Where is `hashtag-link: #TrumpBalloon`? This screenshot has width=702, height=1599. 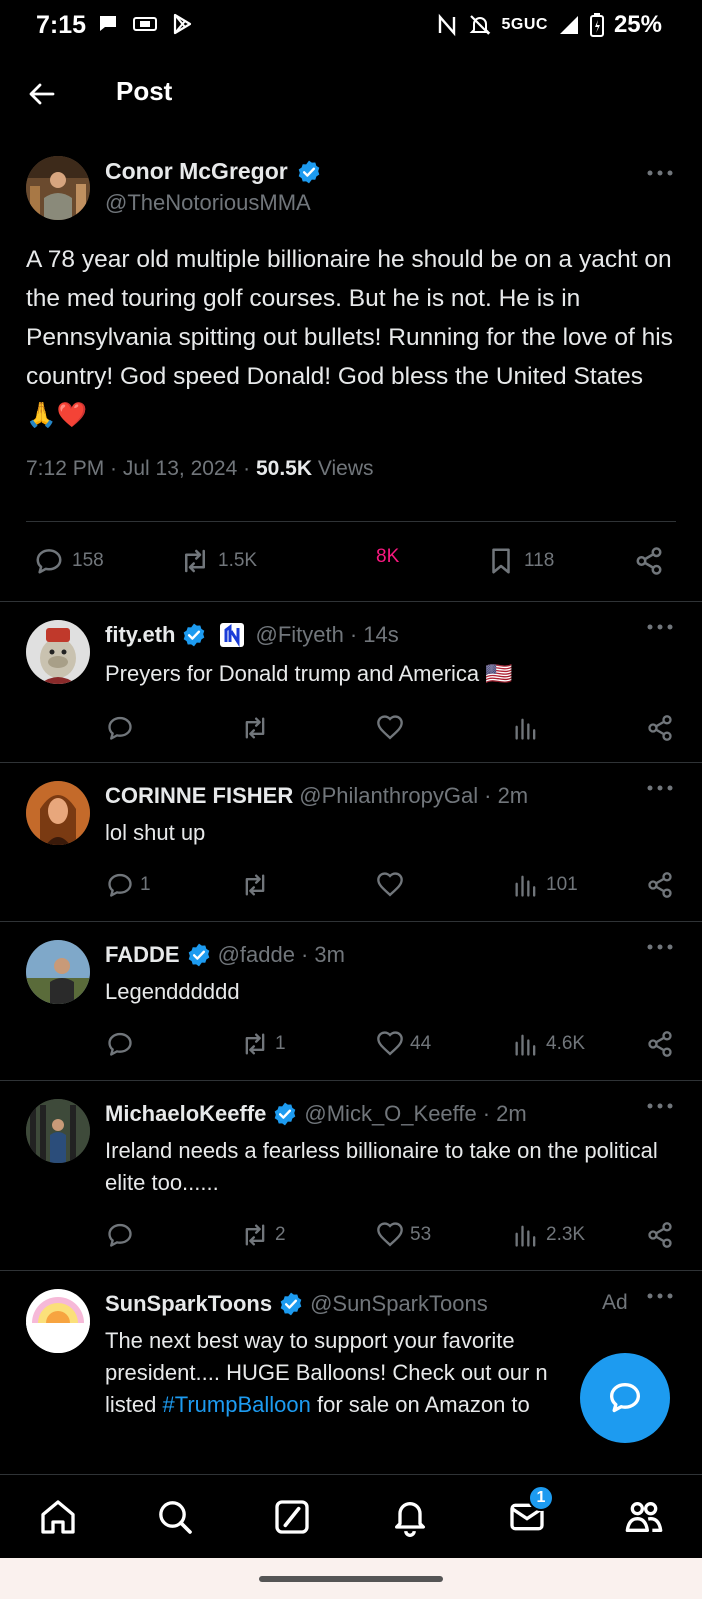
hashtag-link: #TrumpBalloon is located at coordinates (236, 1404).